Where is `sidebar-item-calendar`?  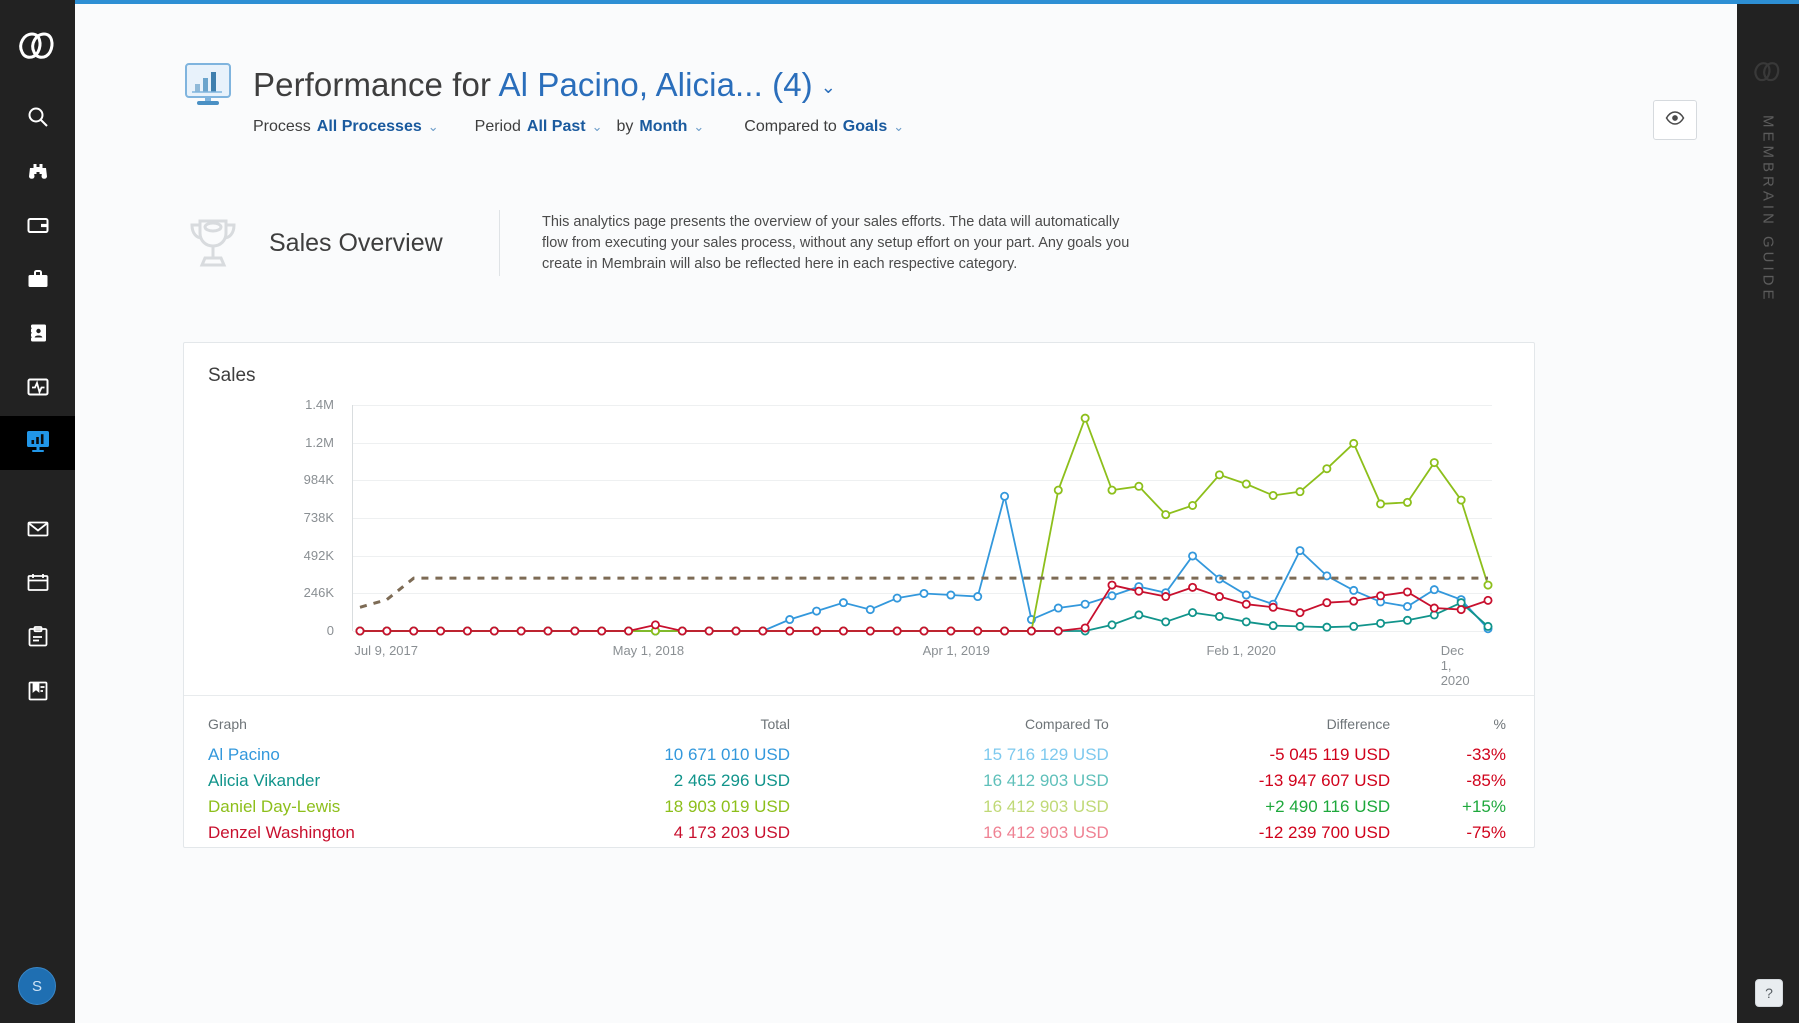 sidebar-item-calendar is located at coordinates (37, 585).